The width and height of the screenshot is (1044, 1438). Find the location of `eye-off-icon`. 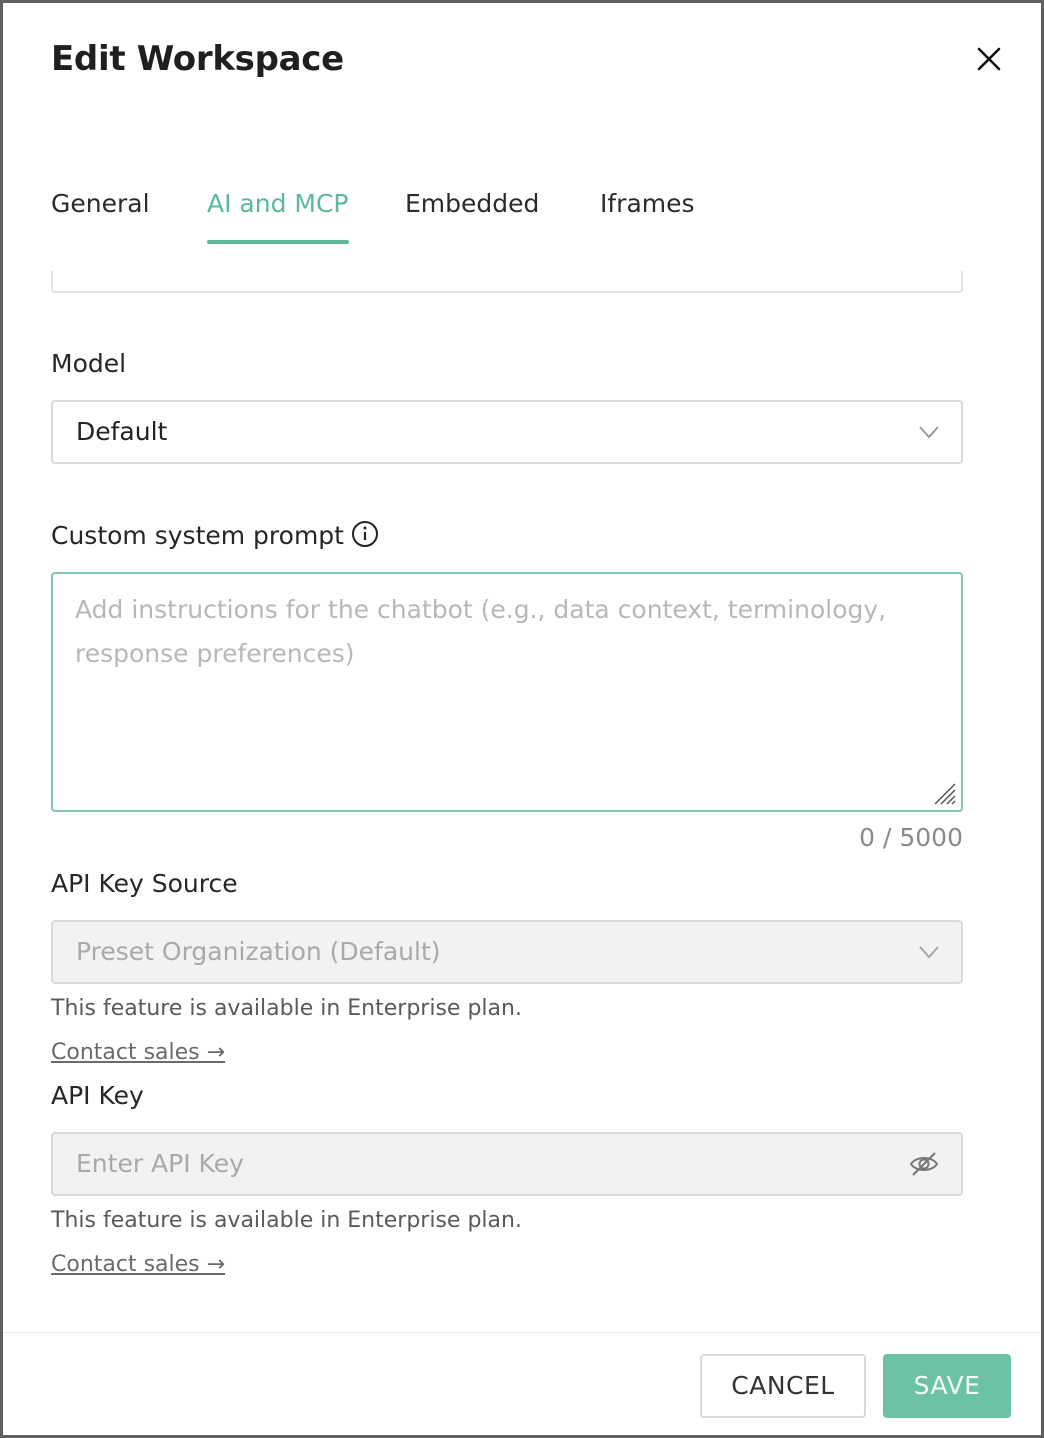

eye-off-icon is located at coordinates (924, 1164).